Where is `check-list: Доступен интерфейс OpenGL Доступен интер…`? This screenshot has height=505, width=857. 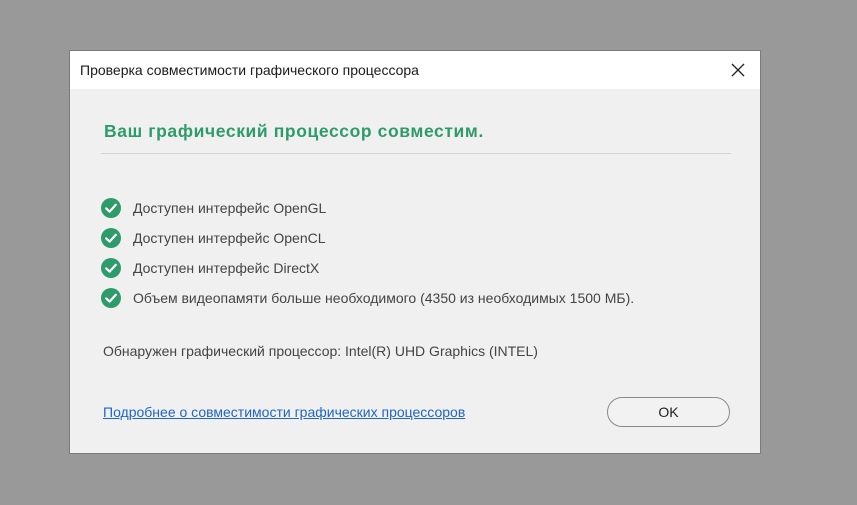
check-list: Доступен интерфейс OpenGL Доступен интер… is located at coordinates (367, 253).